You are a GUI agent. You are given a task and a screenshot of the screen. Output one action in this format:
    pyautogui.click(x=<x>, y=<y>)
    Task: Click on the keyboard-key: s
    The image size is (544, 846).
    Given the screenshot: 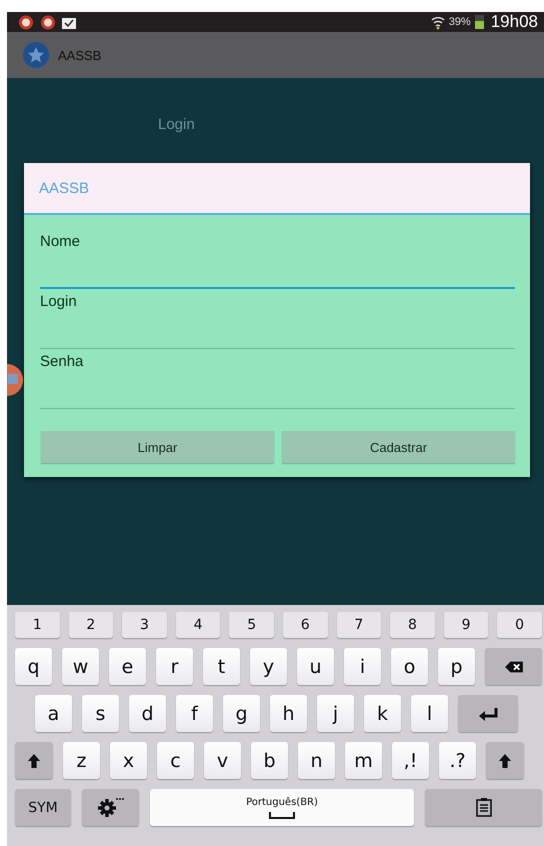 What is the action you would take?
    pyautogui.click(x=100, y=713)
    